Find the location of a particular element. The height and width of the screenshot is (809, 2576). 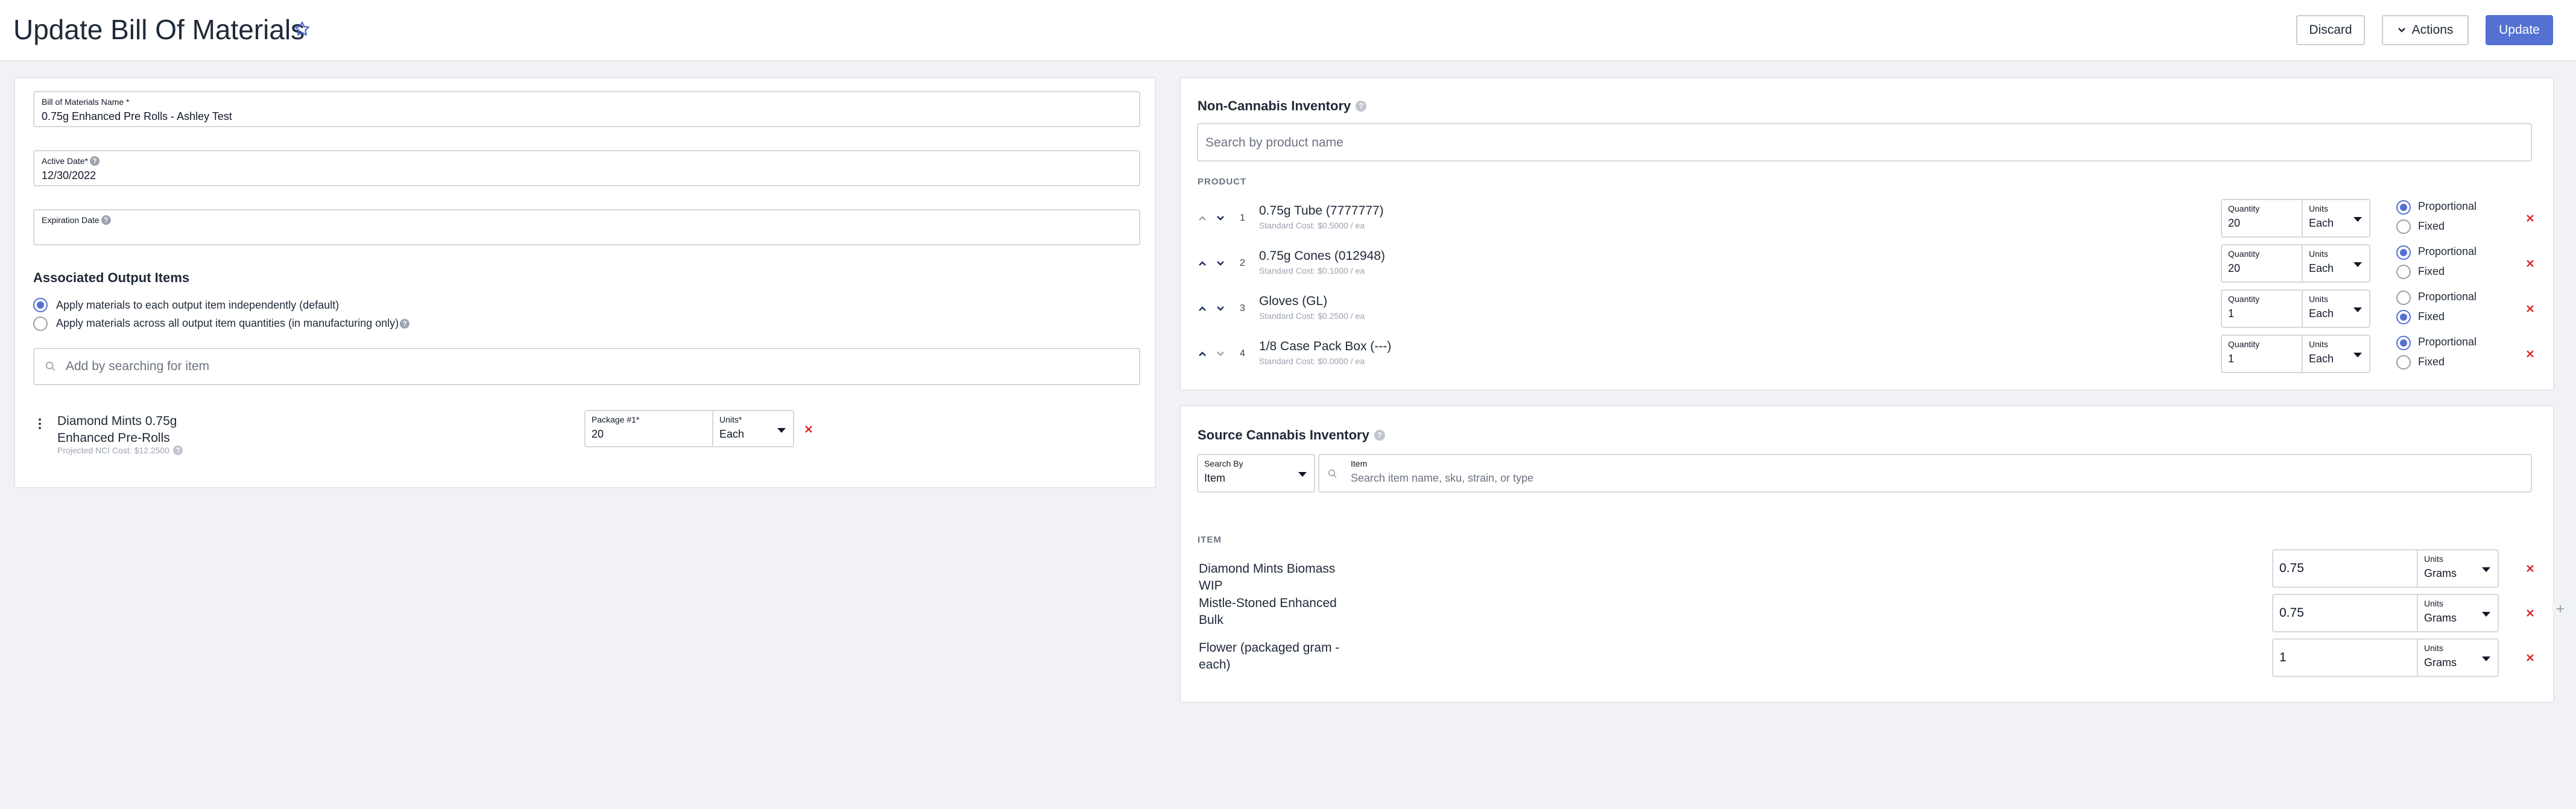

product-name: 0.75g Tube (7777777) is located at coordinates (1321, 211).